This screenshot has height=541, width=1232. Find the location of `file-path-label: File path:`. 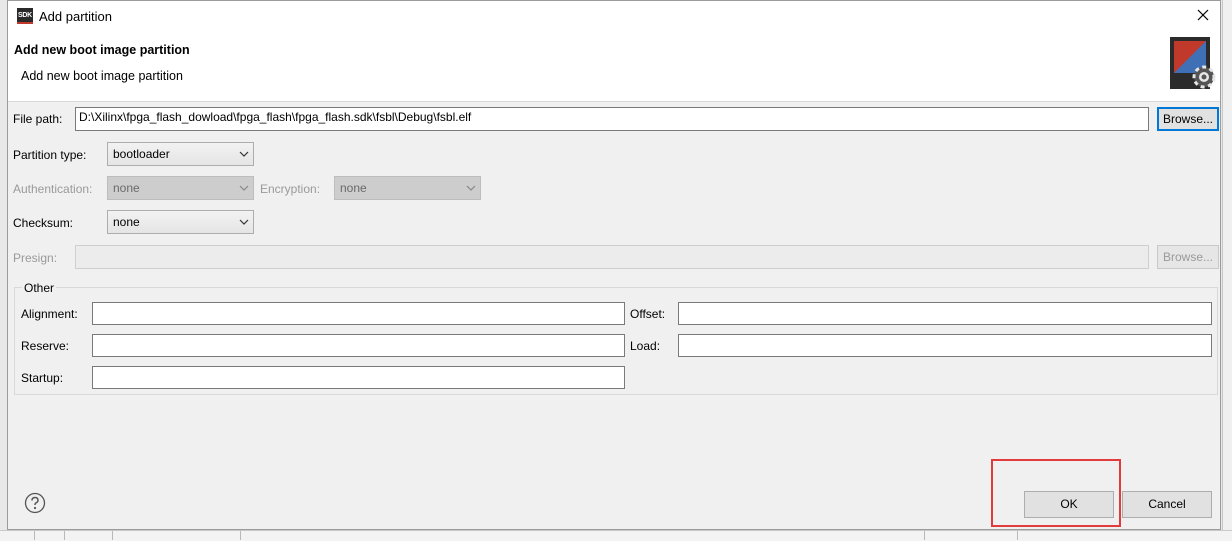

file-path-label: File path: is located at coordinates (38, 119).